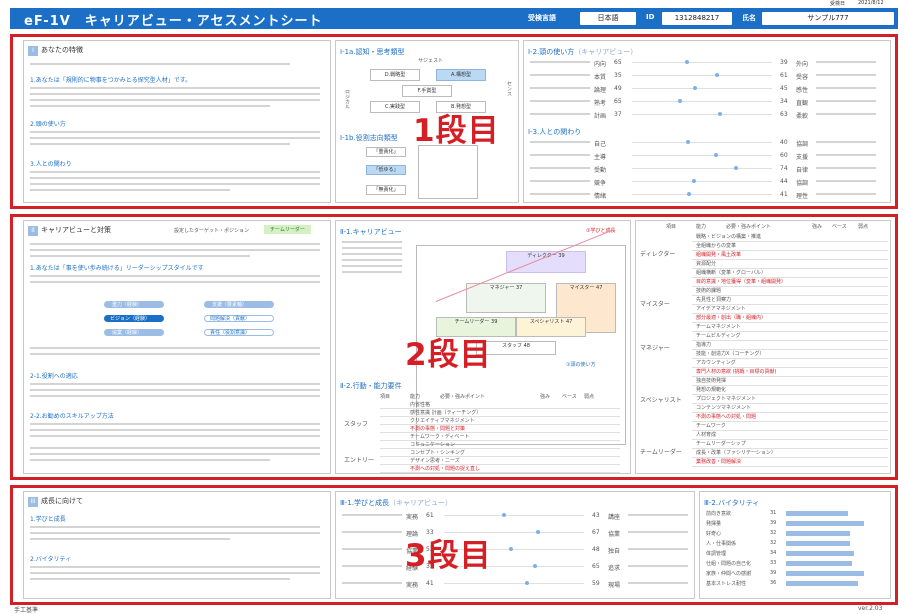 The image size is (905, 614). I want to click on think-right-num: 39, so click(784, 62).